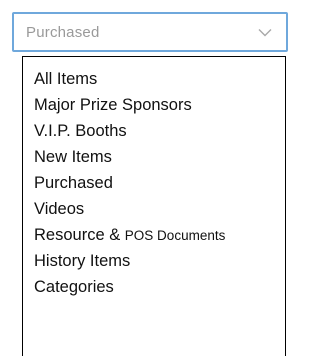 This screenshot has width=320, height=356. Describe the element at coordinates (154, 209) in the screenshot. I see `menu-item-videos: Videos` at that location.